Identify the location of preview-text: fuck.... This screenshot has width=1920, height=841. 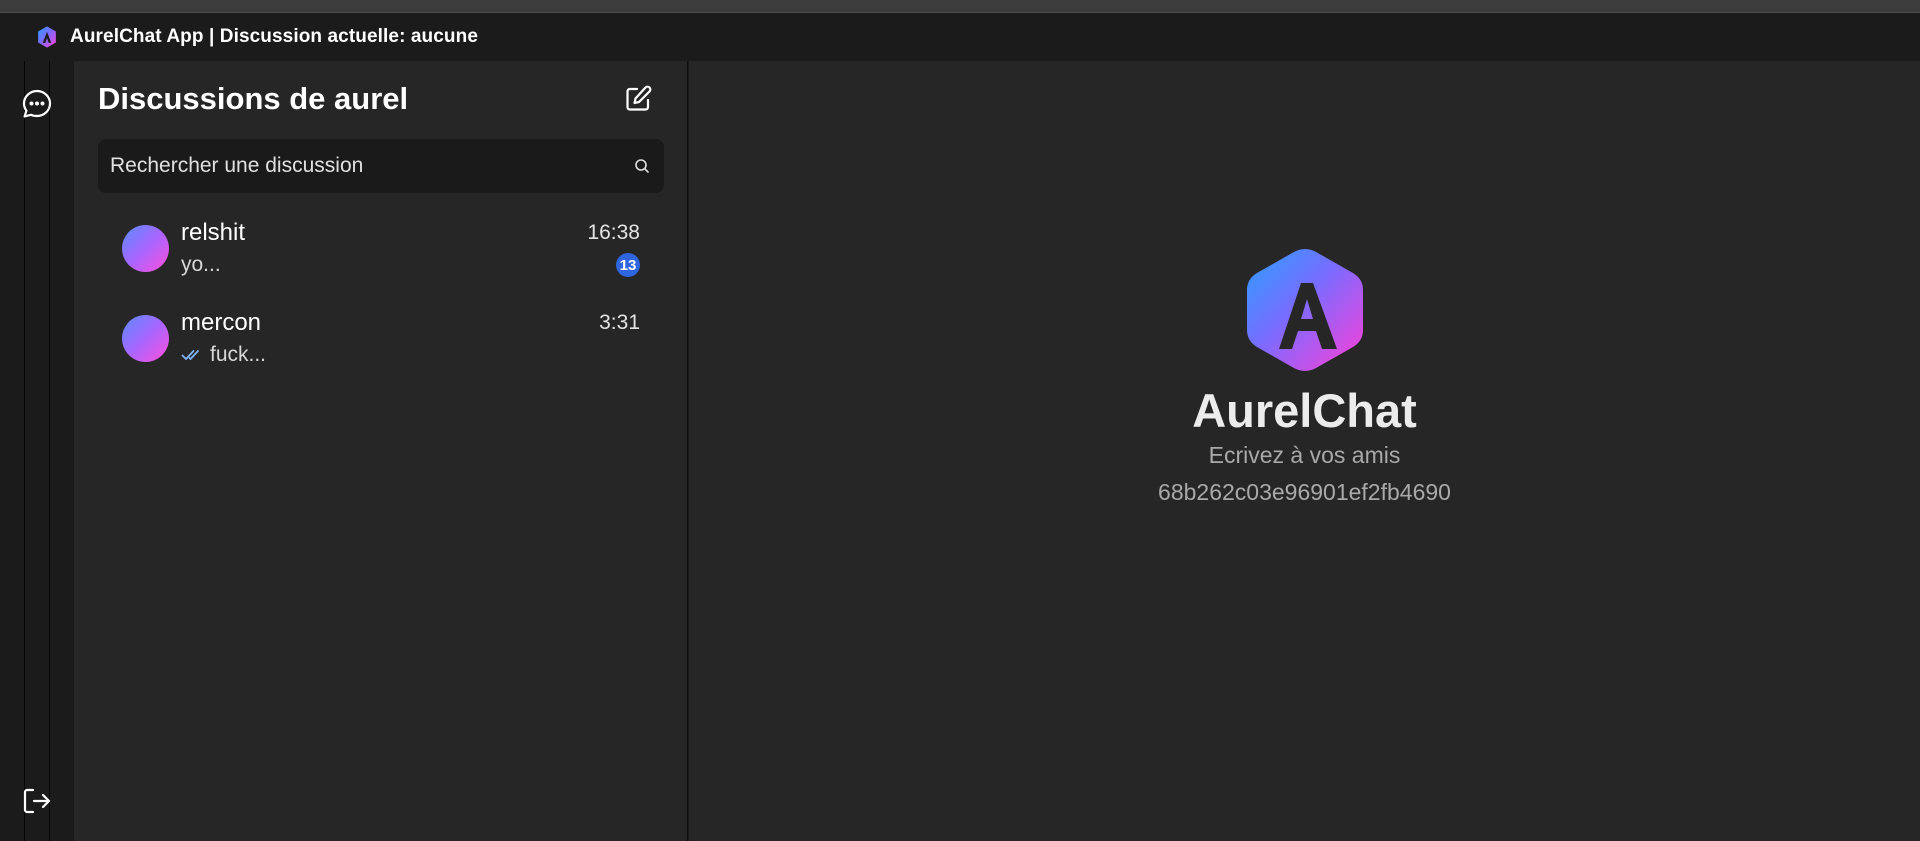
(238, 354).